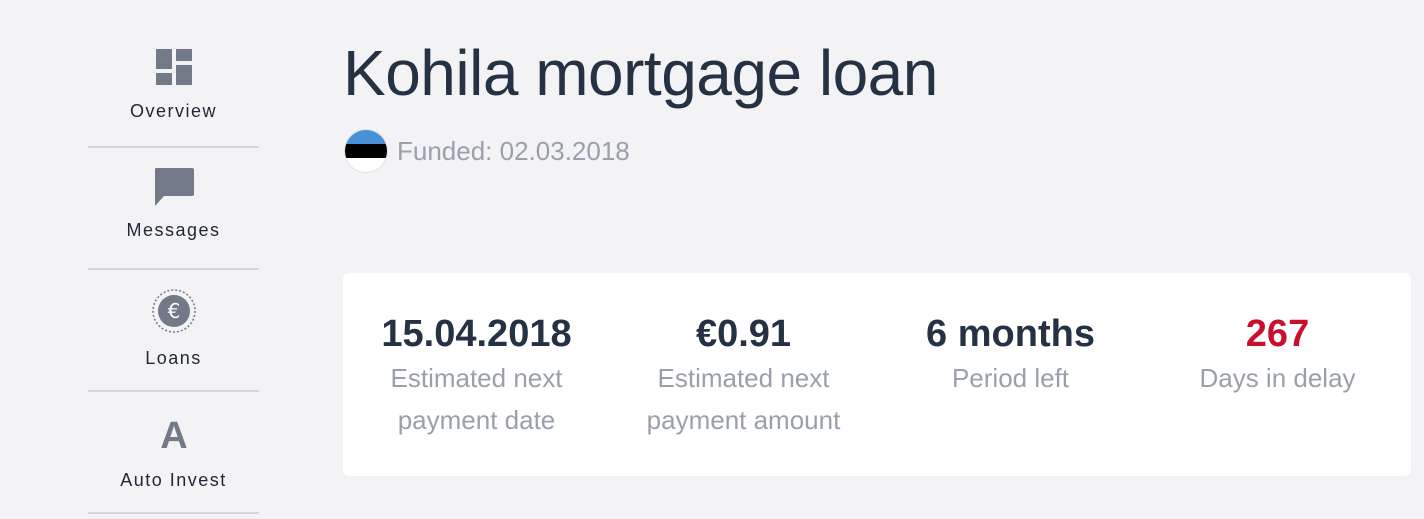 This screenshot has height=519, width=1424. I want to click on stat-period-left: 6 months Period left, so click(1010, 355).